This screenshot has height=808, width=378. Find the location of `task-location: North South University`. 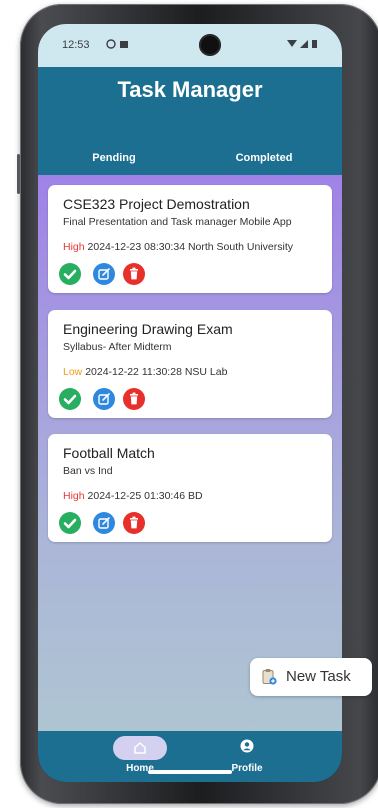

task-location: North South University is located at coordinates (240, 247).